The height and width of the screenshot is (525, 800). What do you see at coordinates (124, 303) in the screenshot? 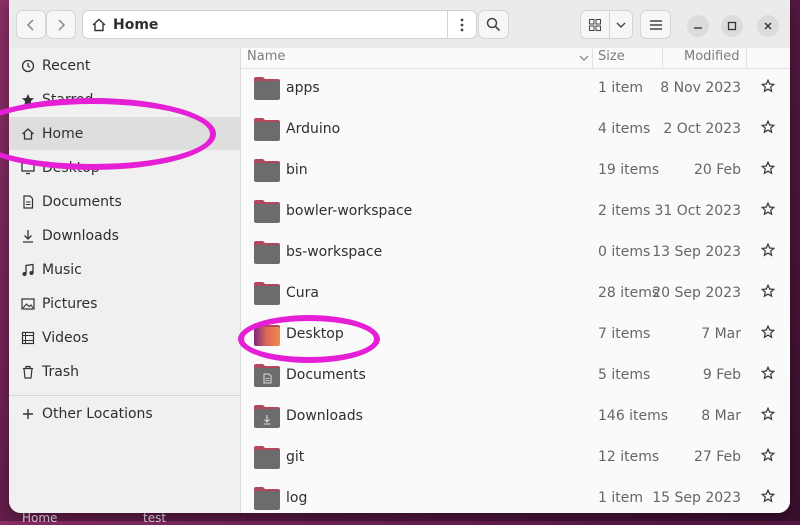
I see `sidebar-item-pictures: Pictures` at bounding box center [124, 303].